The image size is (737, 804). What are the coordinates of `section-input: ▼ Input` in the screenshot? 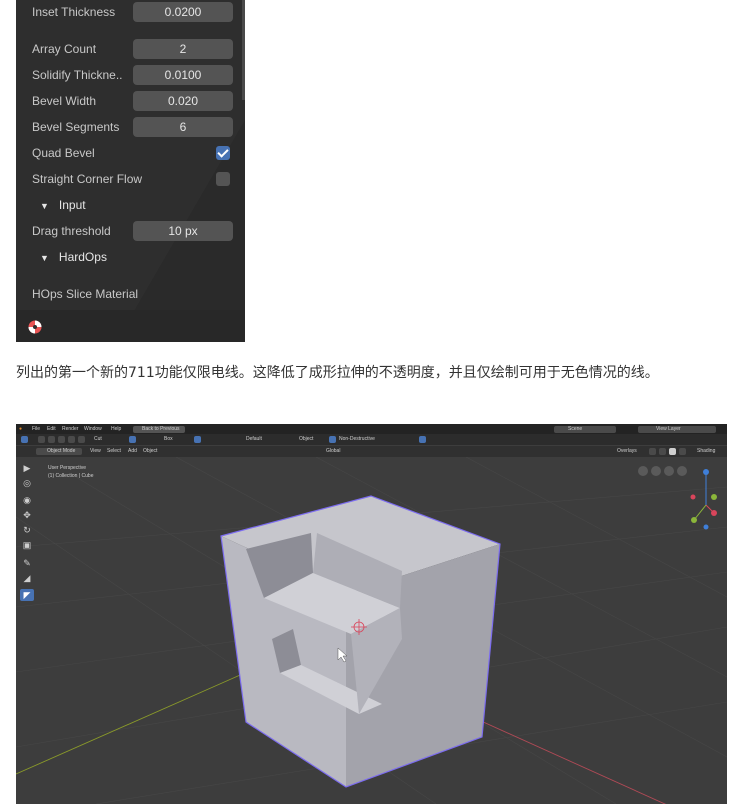 It's located at (130, 206).